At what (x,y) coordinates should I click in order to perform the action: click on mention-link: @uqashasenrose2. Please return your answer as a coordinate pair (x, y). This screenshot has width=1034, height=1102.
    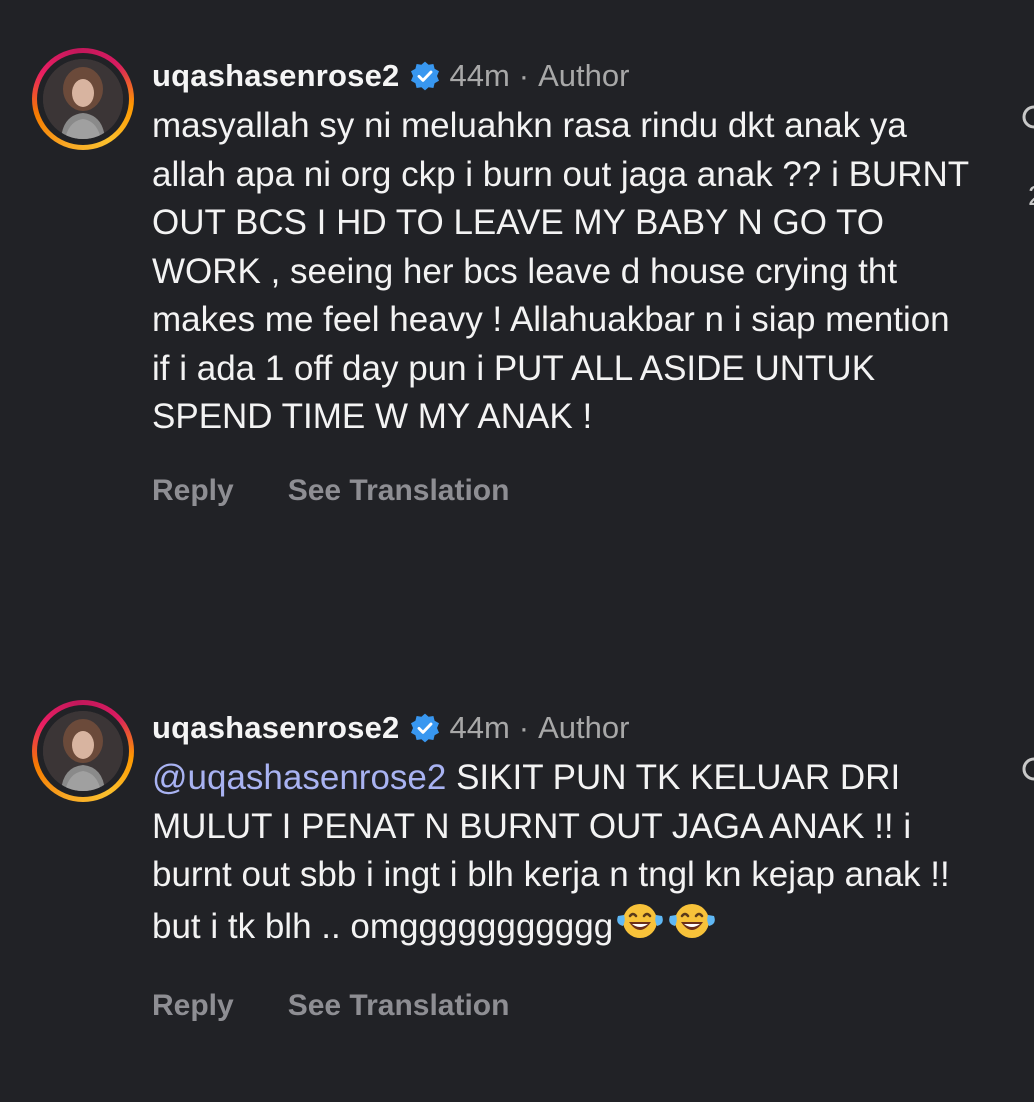
    Looking at the image, I should click on (299, 777).